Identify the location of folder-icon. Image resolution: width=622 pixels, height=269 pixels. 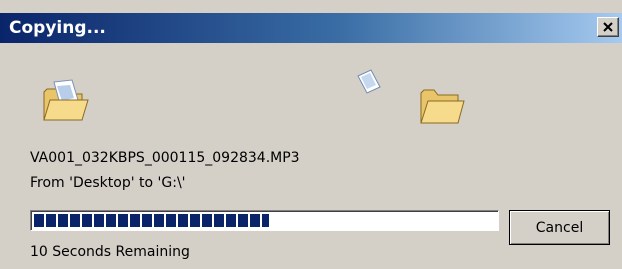
(66, 100).